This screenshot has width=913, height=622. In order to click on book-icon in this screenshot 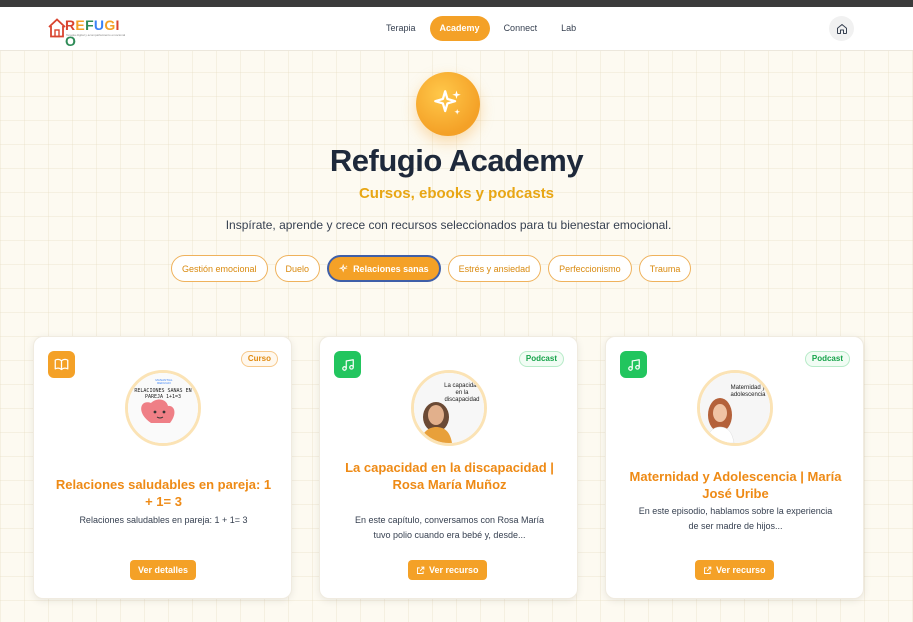, I will do `click(61, 364)`.